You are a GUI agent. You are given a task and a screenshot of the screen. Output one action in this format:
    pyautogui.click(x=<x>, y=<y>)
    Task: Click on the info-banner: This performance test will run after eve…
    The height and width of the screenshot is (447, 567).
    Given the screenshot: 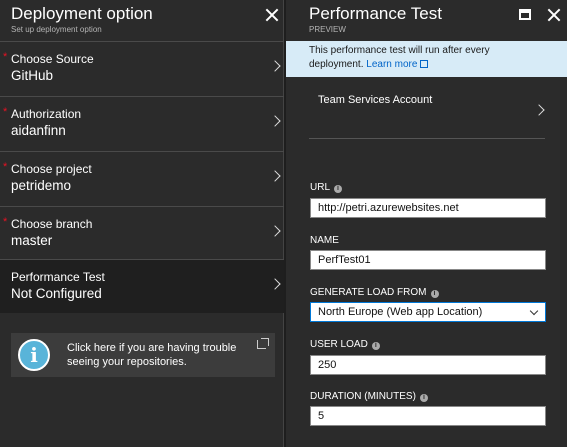 What is the action you would take?
    pyautogui.click(x=426, y=59)
    